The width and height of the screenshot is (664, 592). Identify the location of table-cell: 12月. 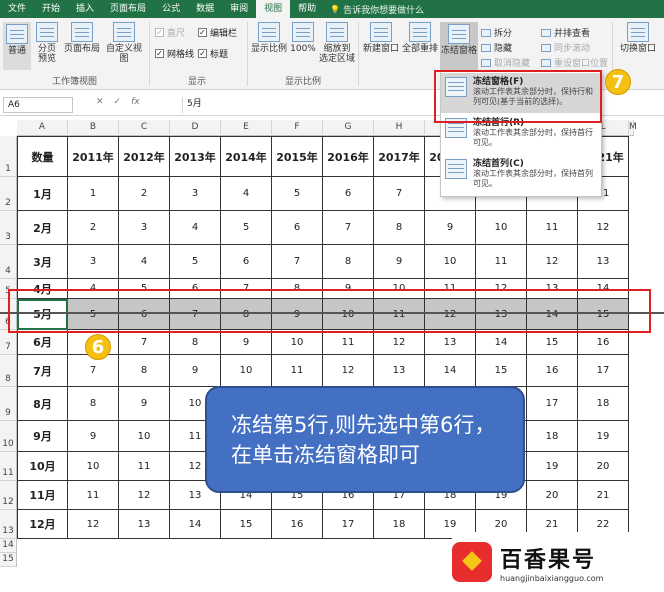
(42, 524).